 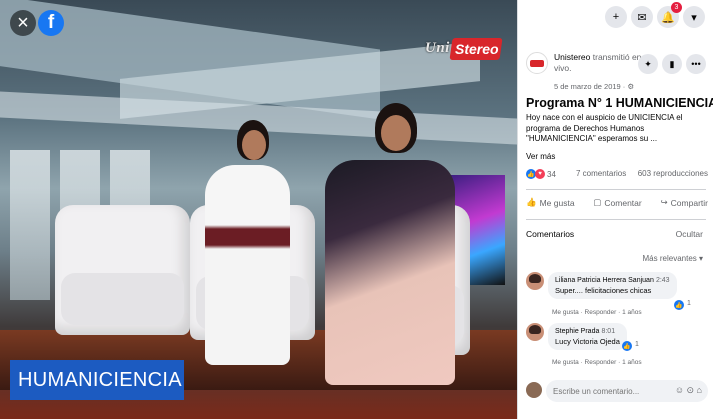 I want to click on host-left, so click(x=247, y=265).